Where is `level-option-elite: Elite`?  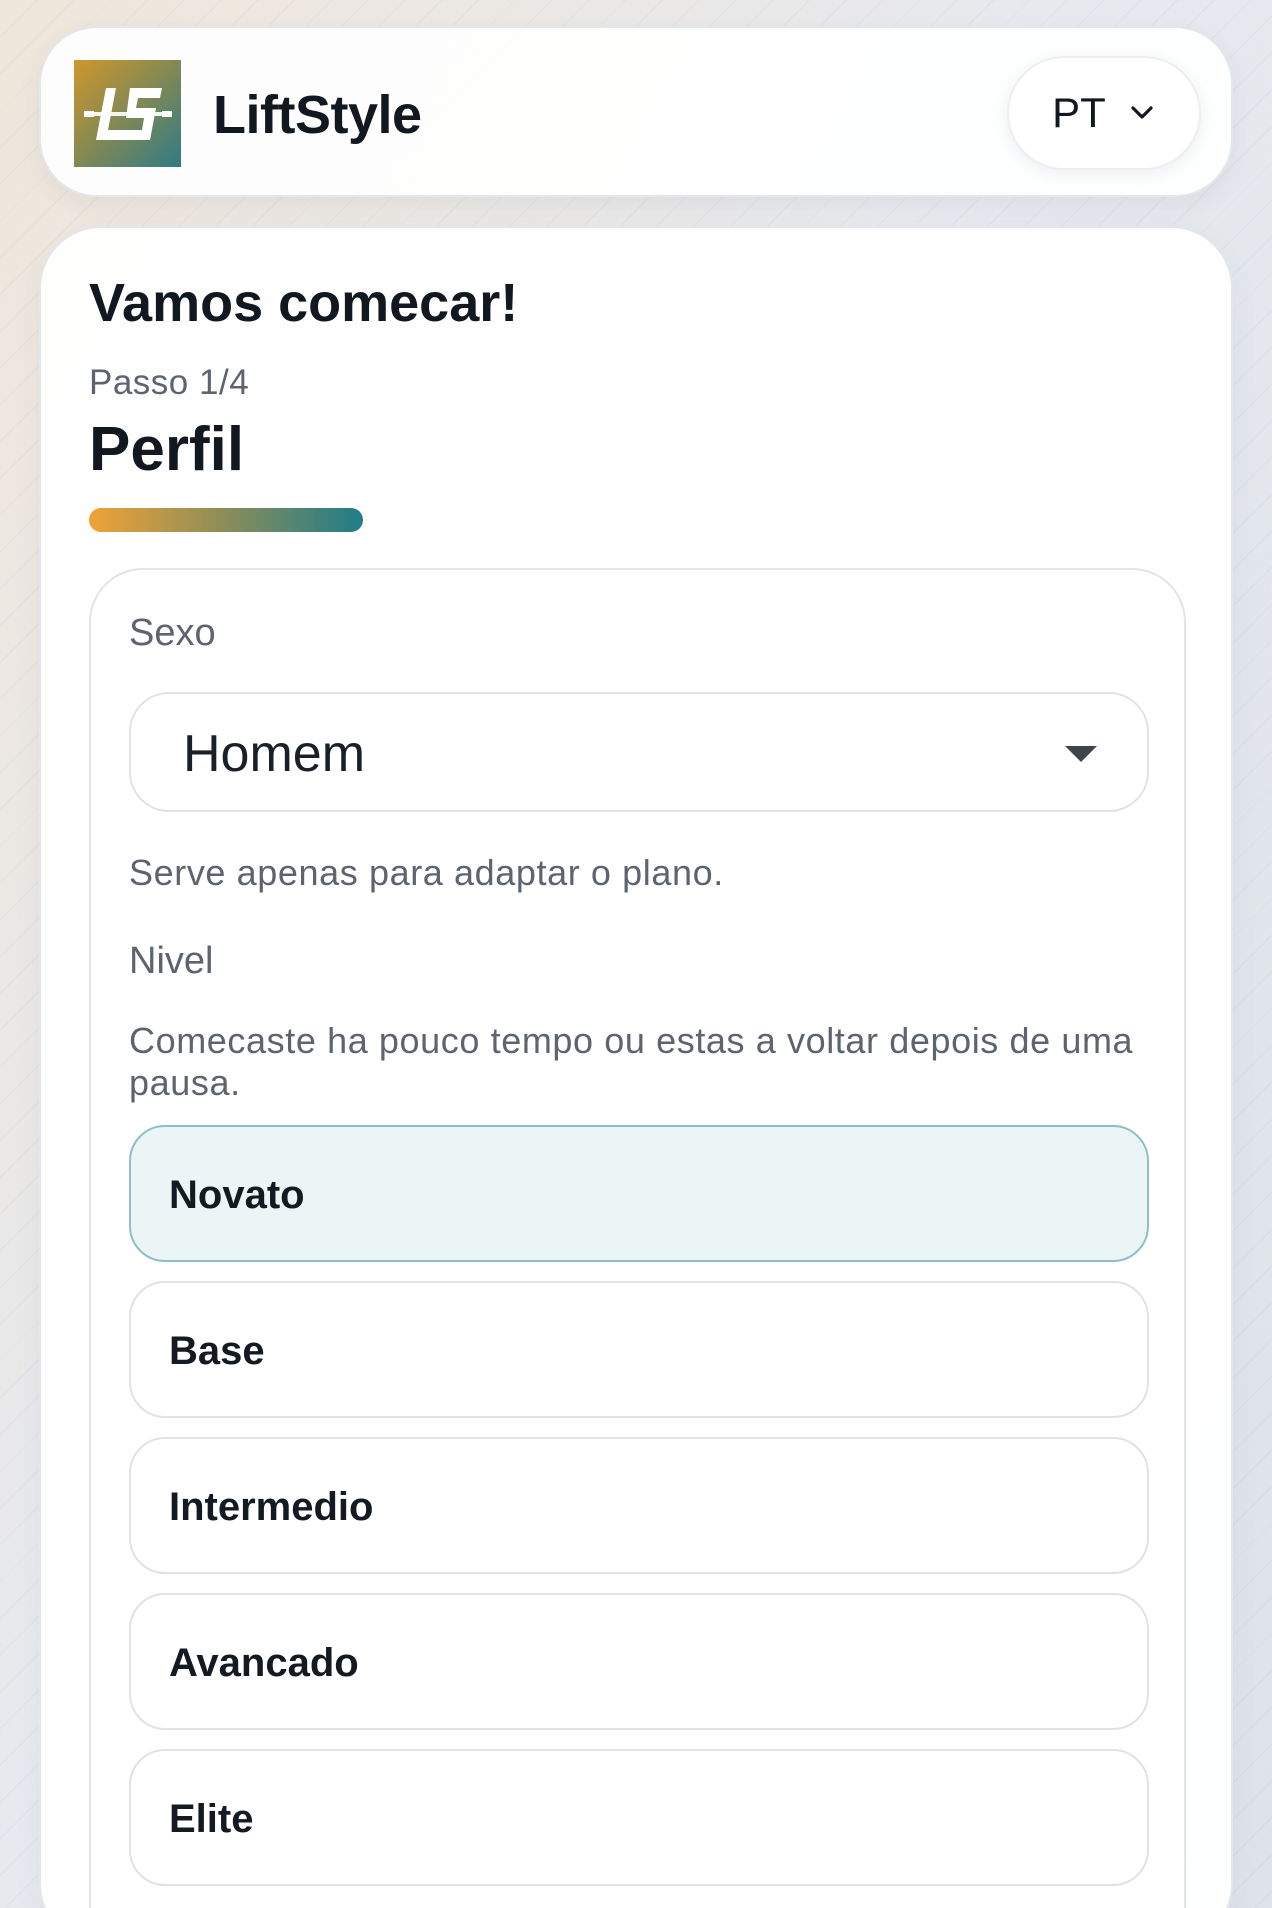 level-option-elite: Elite is located at coordinates (639, 1817).